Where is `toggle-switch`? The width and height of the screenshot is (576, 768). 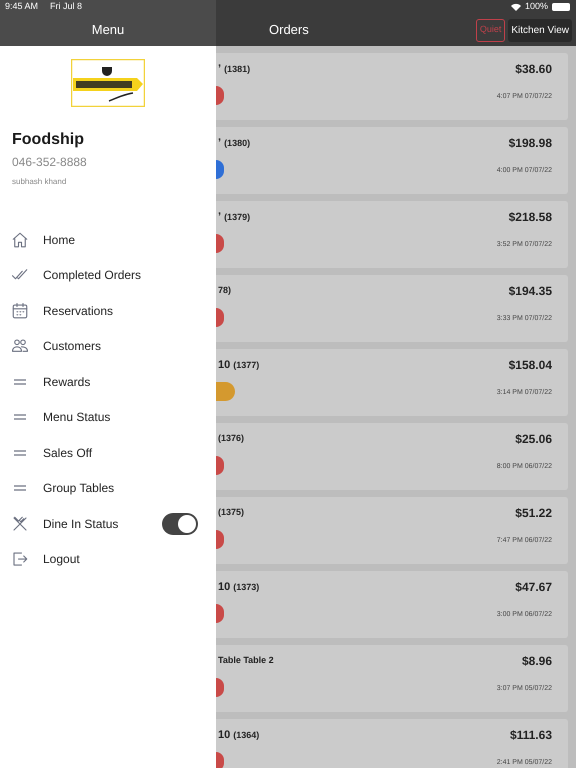 toggle-switch is located at coordinates (180, 523).